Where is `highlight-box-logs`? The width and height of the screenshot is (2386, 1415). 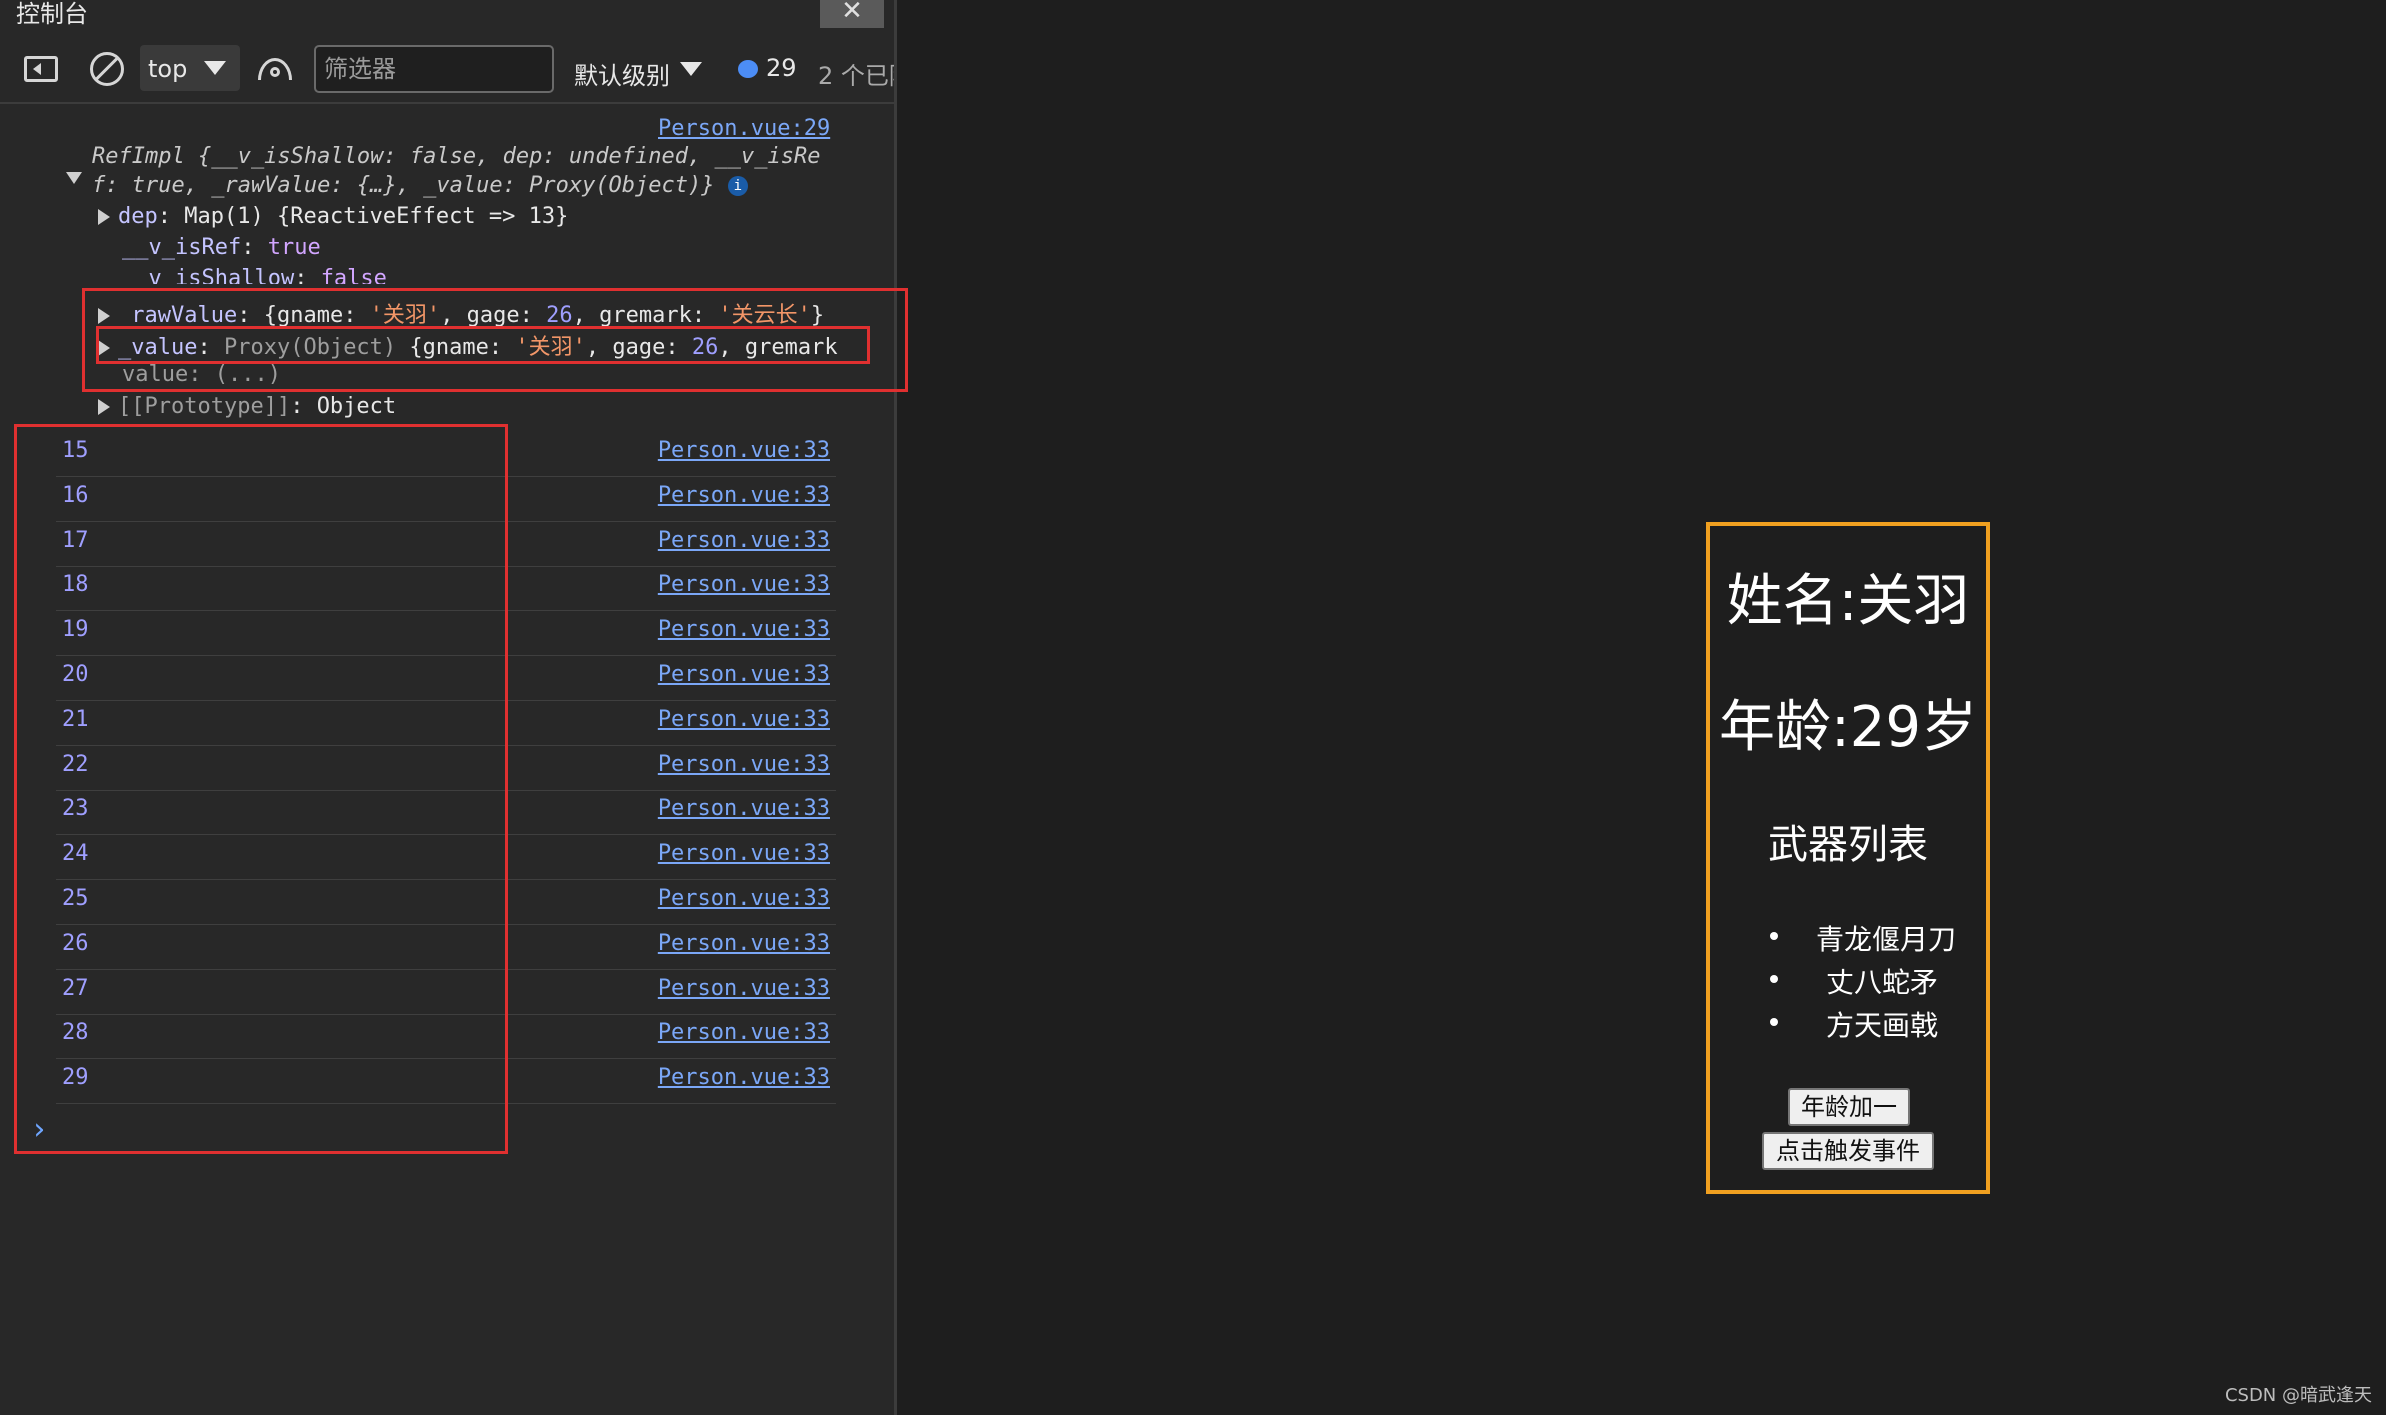 highlight-box-logs is located at coordinates (261, 789).